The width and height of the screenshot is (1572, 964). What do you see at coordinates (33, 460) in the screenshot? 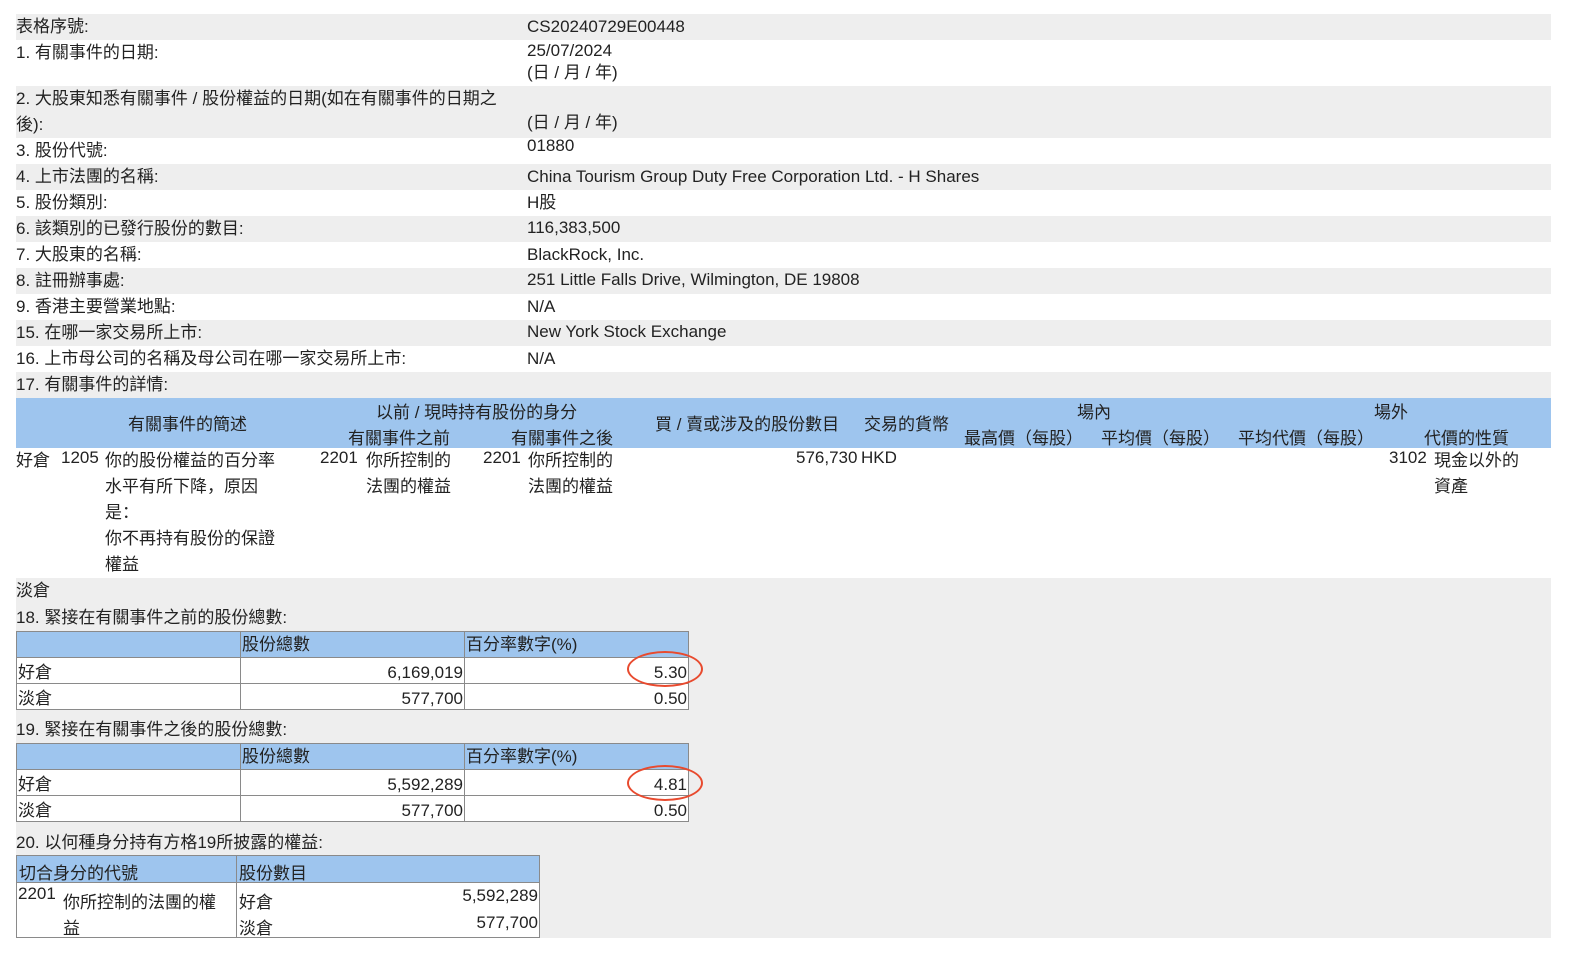
I see `event-long-label: 好倉` at bounding box center [33, 460].